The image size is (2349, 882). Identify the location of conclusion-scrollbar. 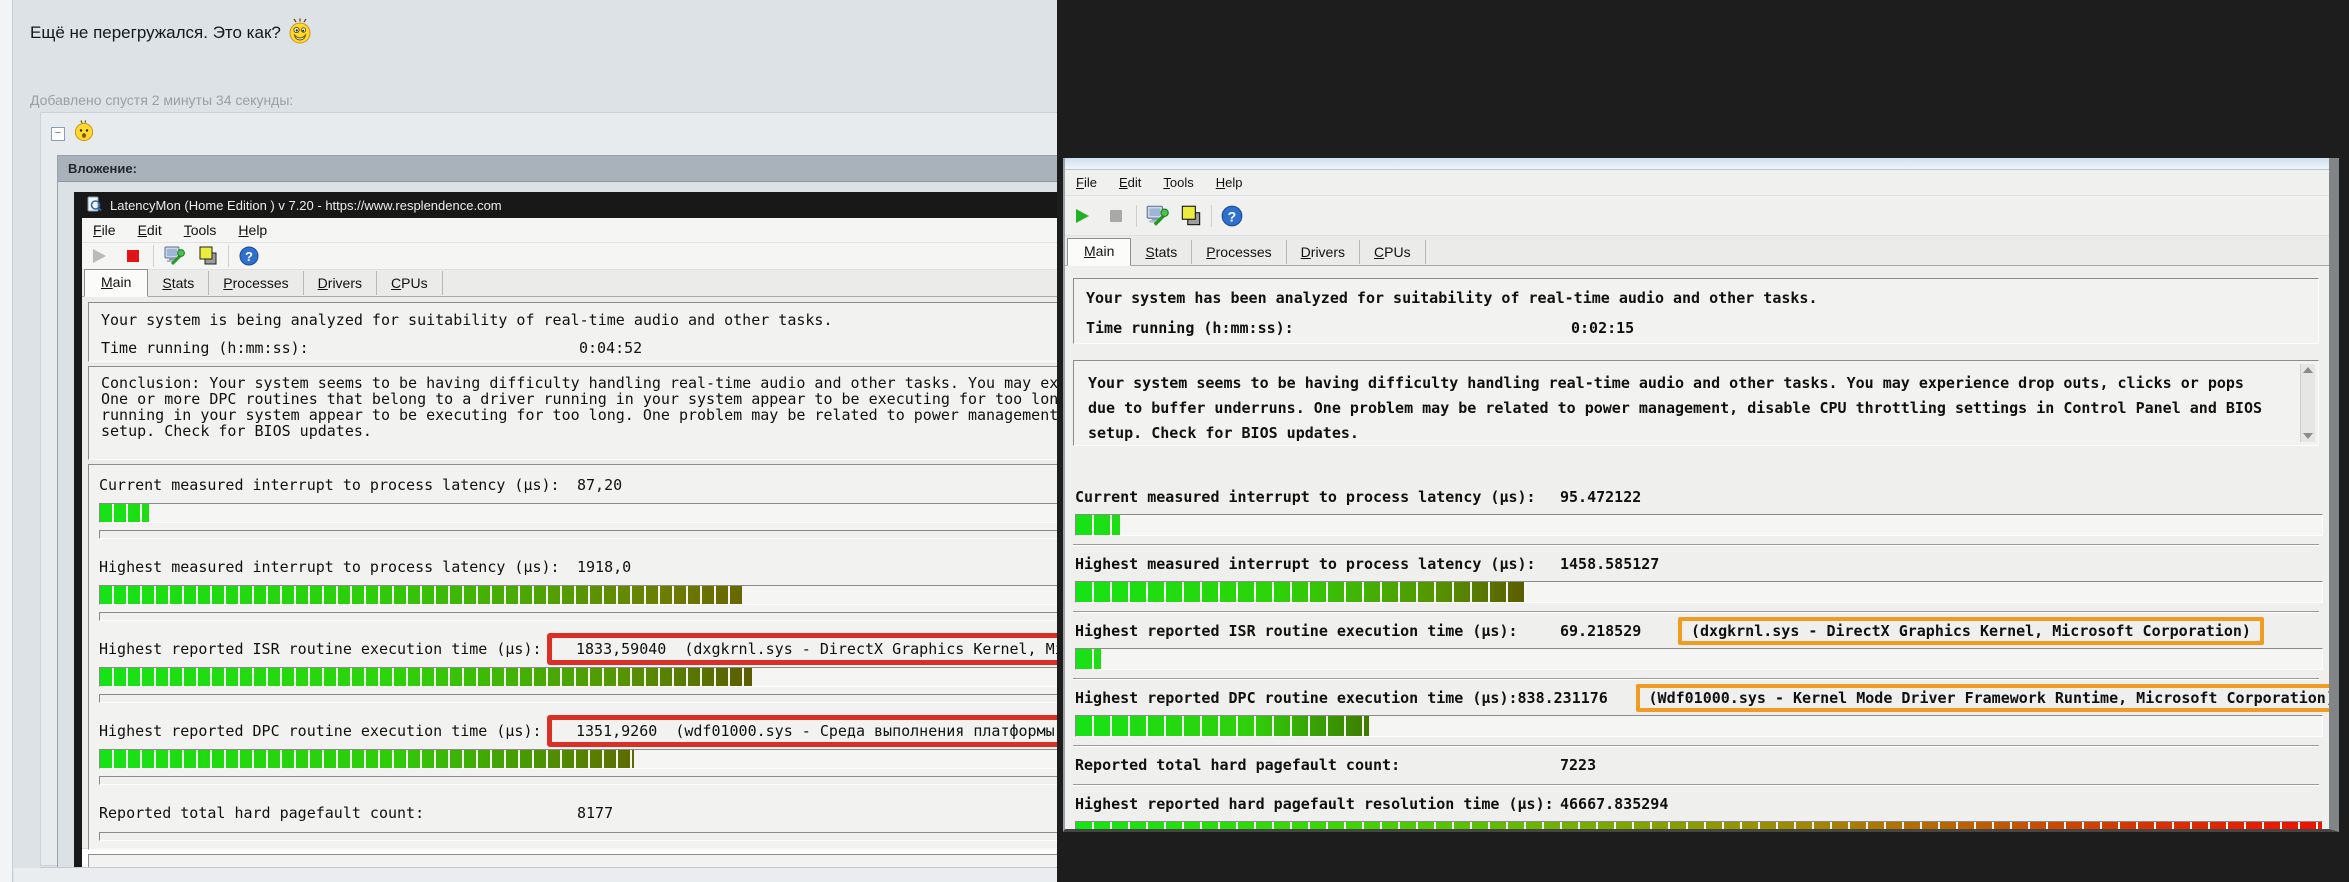
(2307, 403).